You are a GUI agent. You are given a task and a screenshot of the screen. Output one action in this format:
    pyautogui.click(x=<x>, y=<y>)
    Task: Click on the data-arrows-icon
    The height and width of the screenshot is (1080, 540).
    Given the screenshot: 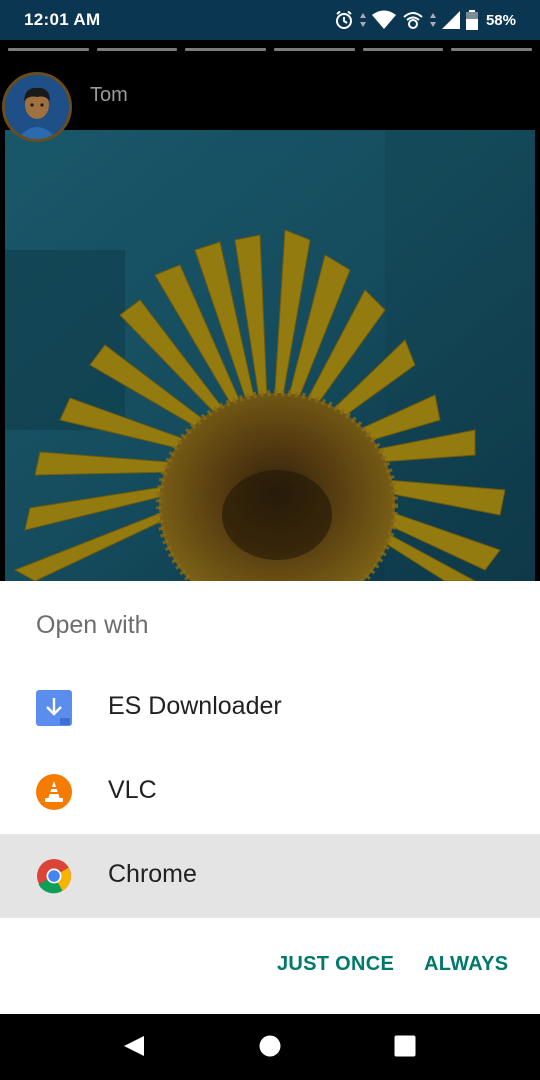 What is the action you would take?
    pyautogui.click(x=362, y=20)
    